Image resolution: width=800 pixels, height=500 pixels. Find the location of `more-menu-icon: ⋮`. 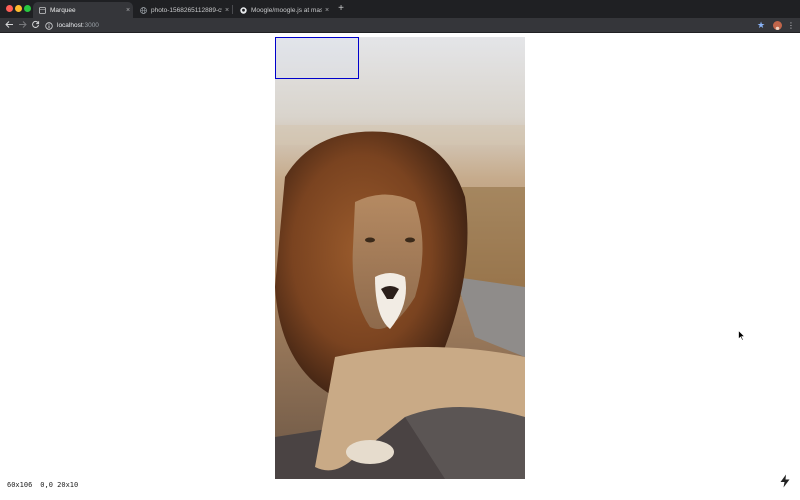

more-menu-icon: ⋮ is located at coordinates (791, 25).